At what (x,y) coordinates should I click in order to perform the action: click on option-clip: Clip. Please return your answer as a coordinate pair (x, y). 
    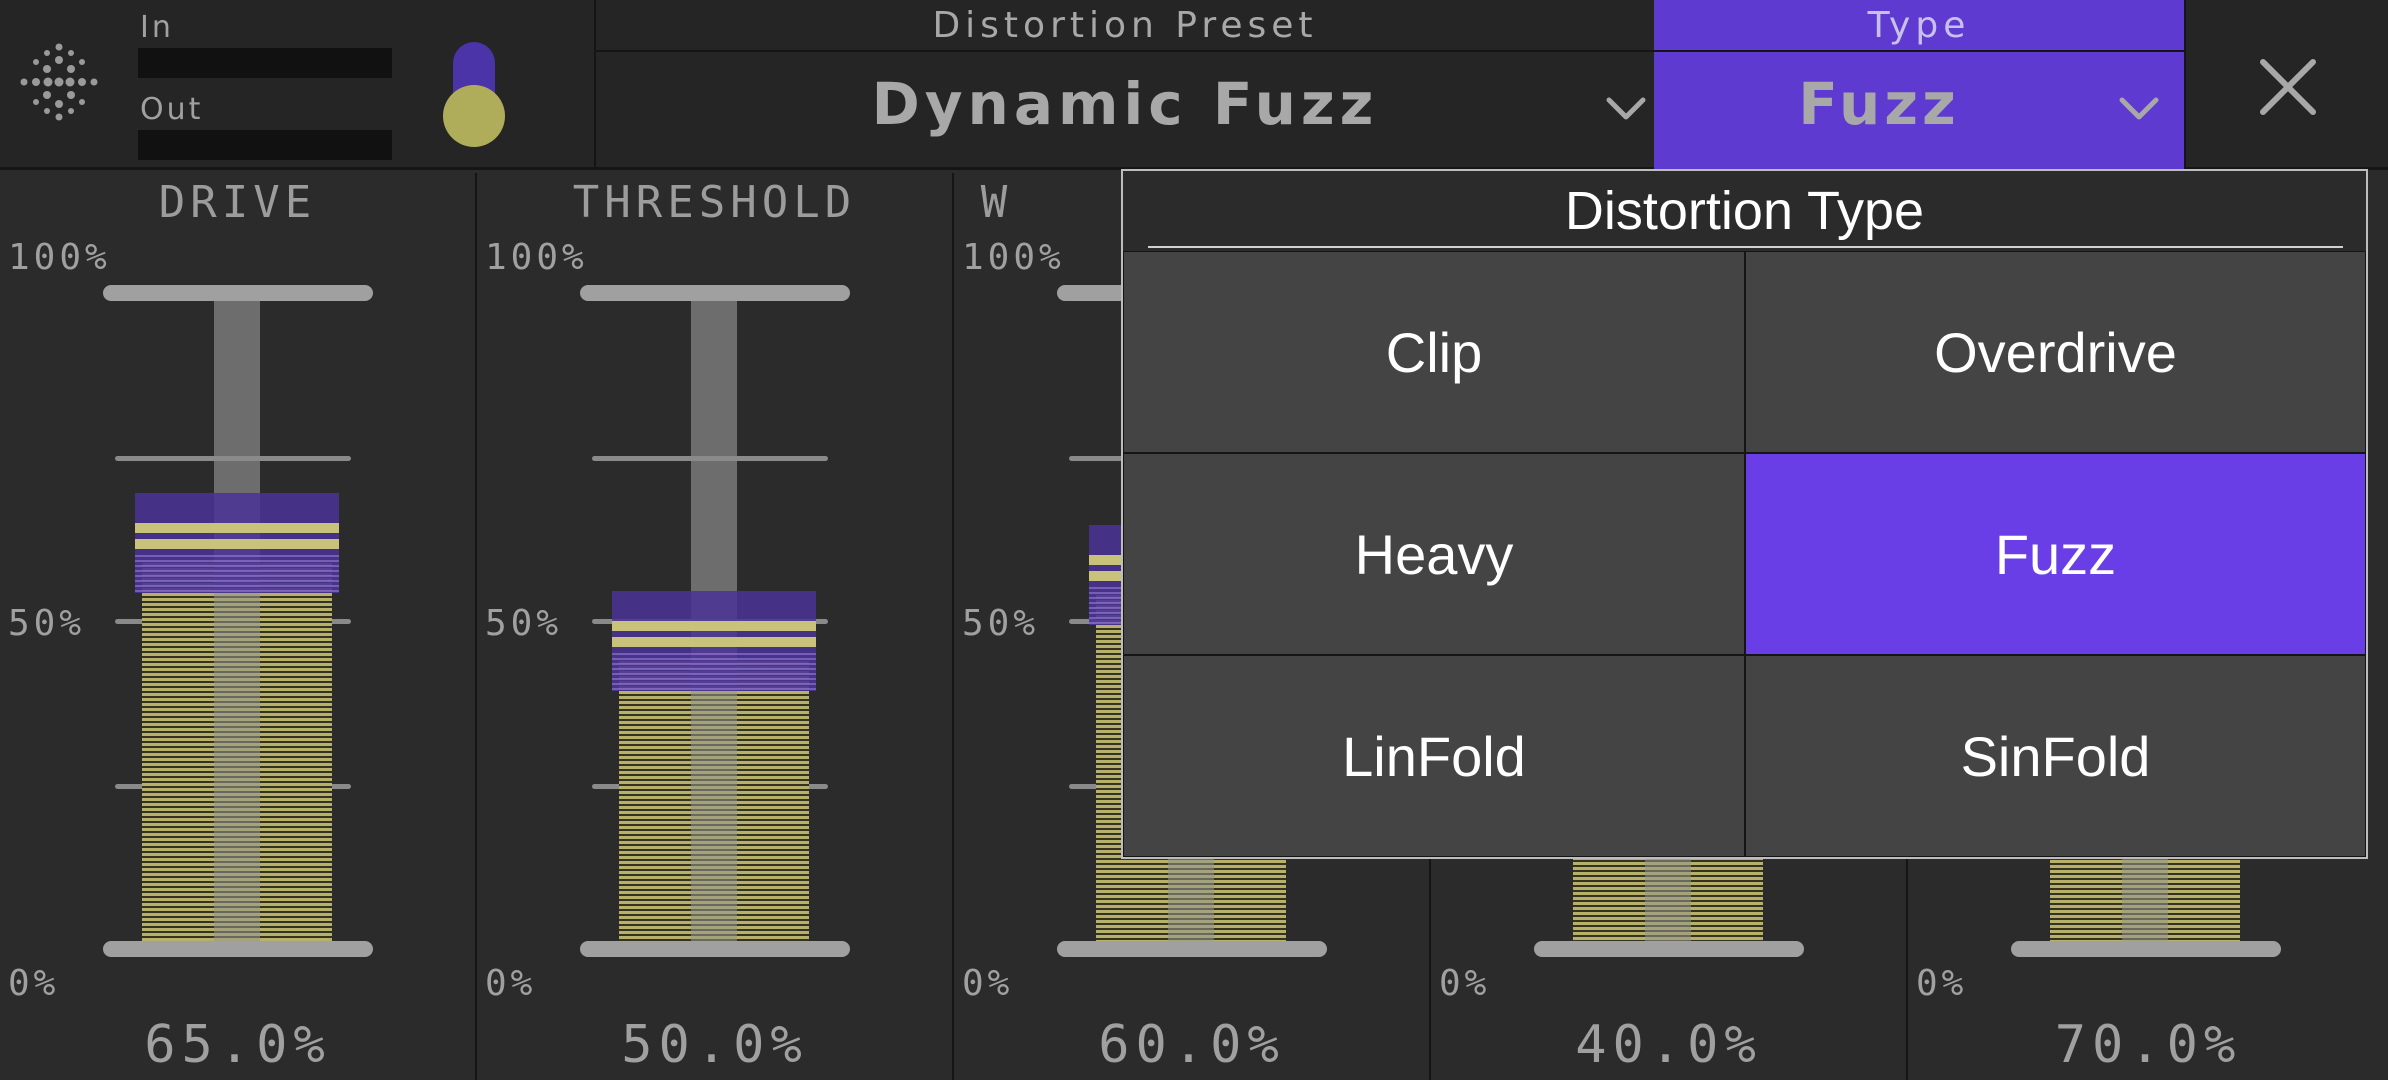
    Looking at the image, I should click on (1434, 352).